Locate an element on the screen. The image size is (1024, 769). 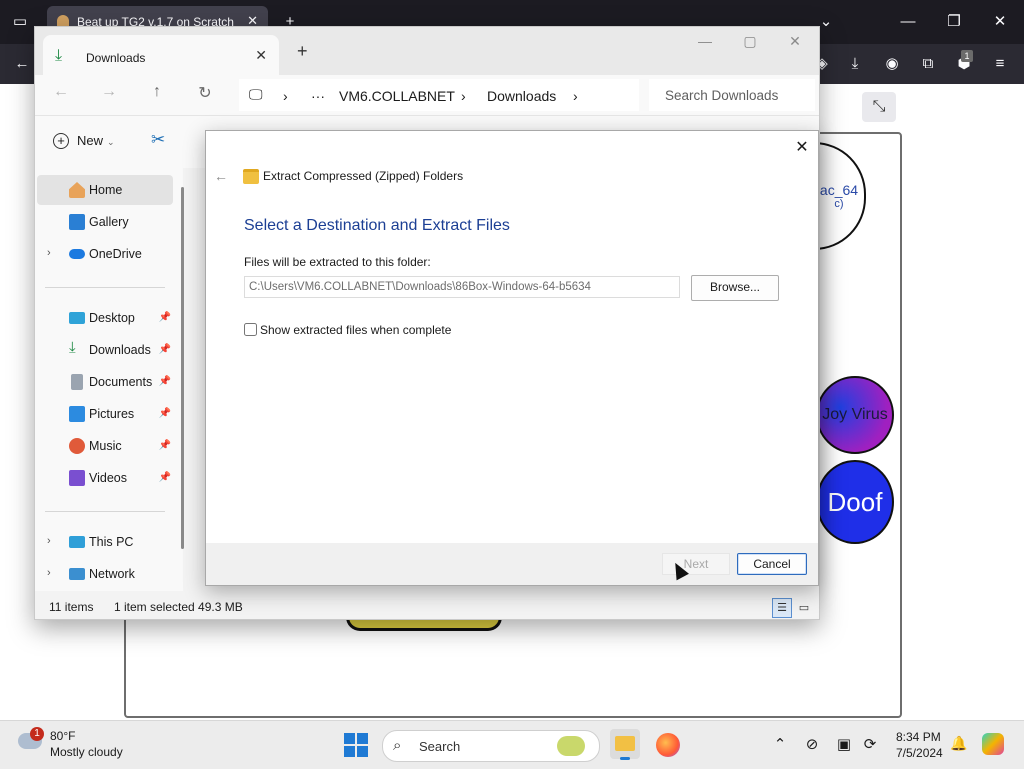
nav-item-label: OneDrive is located at coordinates (115, 254).